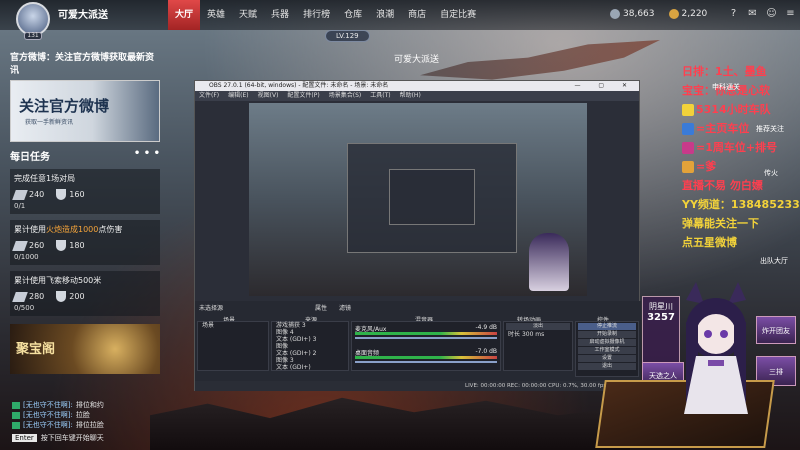 This screenshot has width=800, height=450. I want to click on task-progress: 0/1, so click(20, 206).